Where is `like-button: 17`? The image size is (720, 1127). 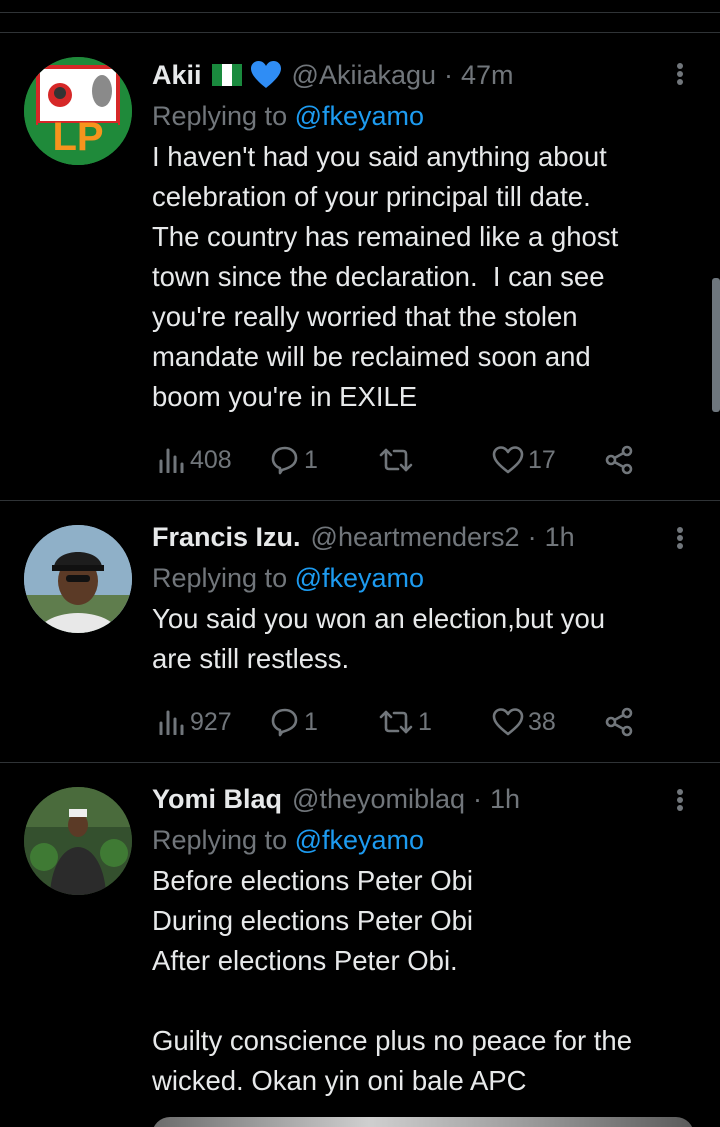 like-button: 17 is located at coordinates (524, 460).